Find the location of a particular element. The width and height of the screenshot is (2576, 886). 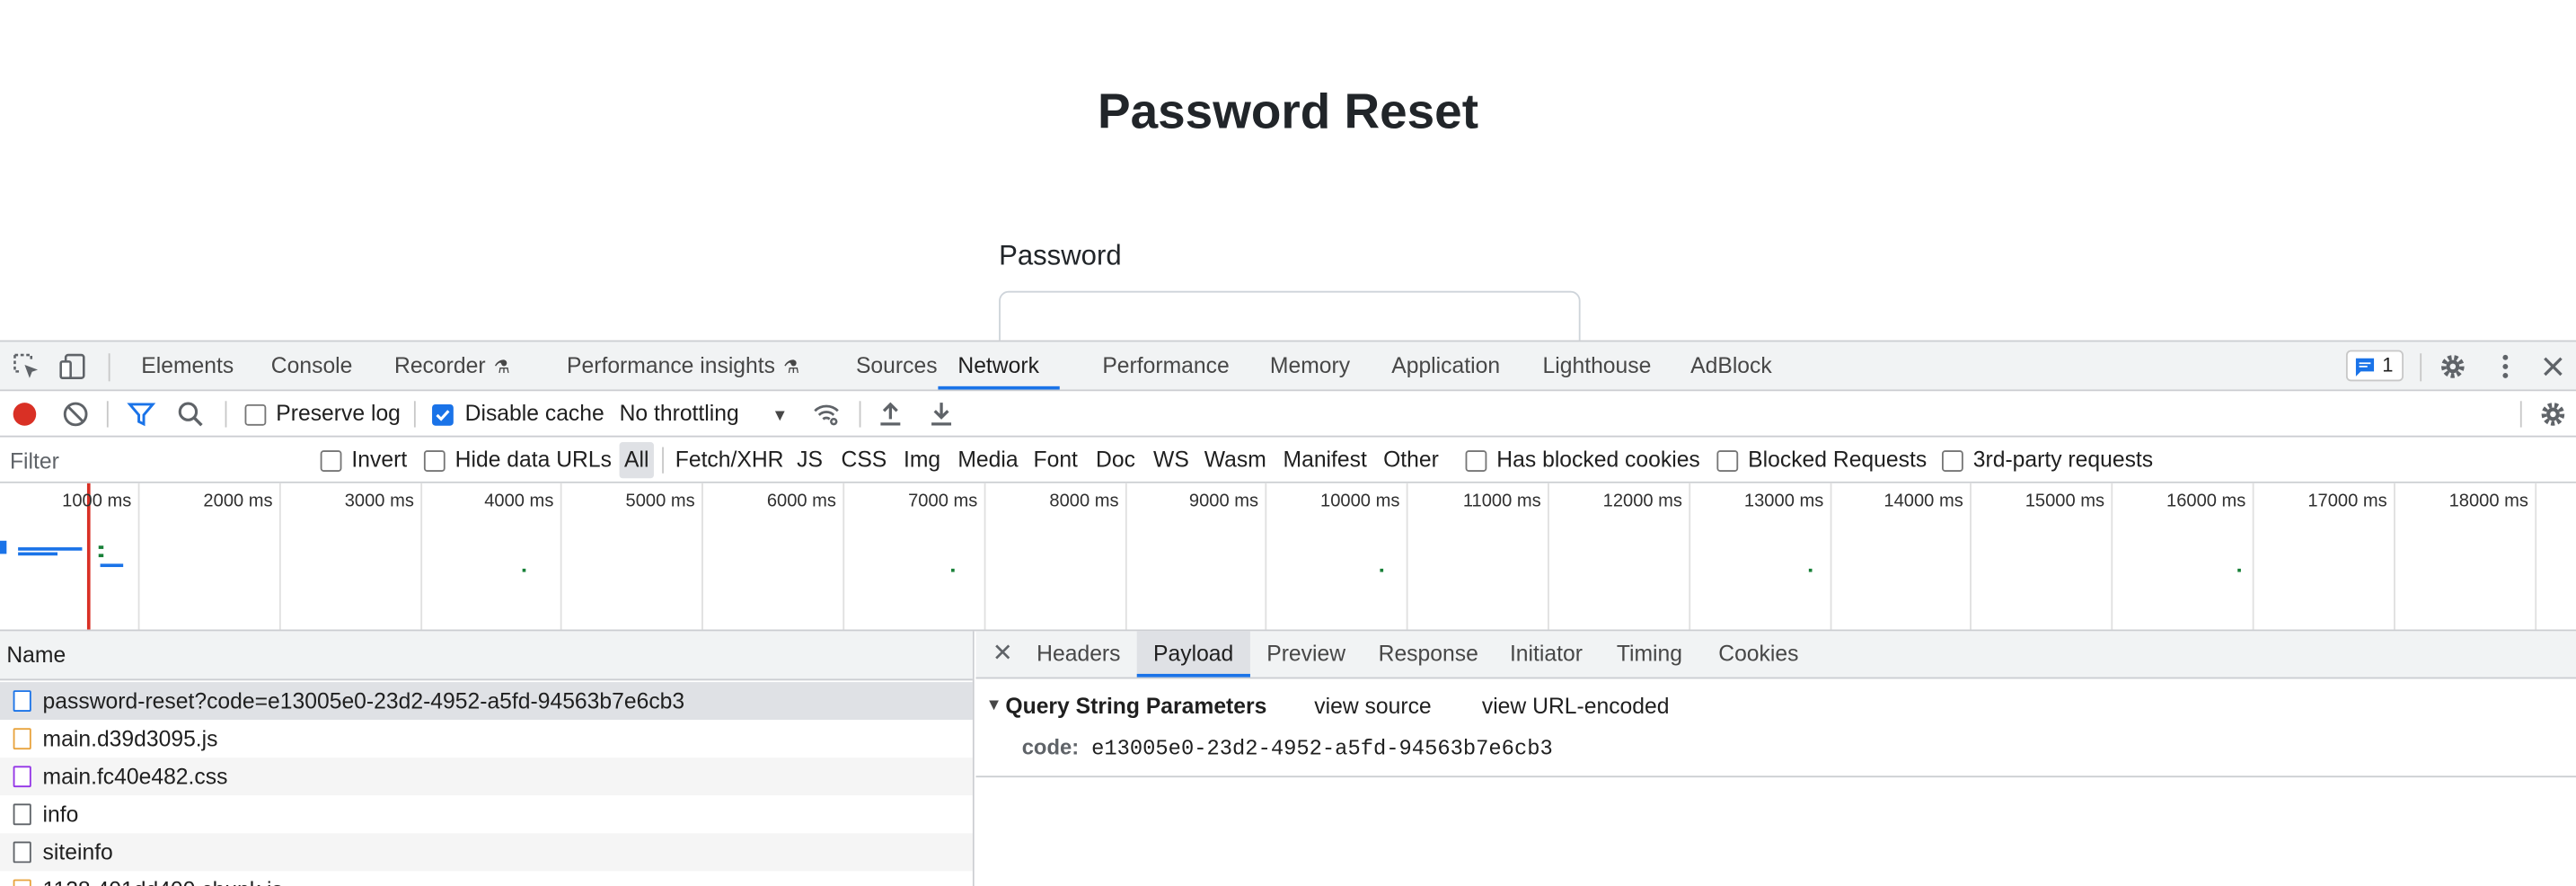

tab-performance: Performance is located at coordinates (1165, 365).